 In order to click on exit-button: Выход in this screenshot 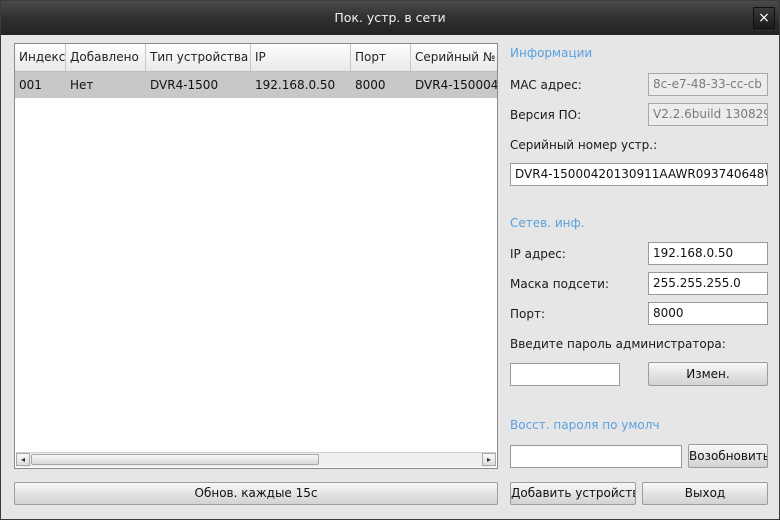, I will do `click(705, 493)`.